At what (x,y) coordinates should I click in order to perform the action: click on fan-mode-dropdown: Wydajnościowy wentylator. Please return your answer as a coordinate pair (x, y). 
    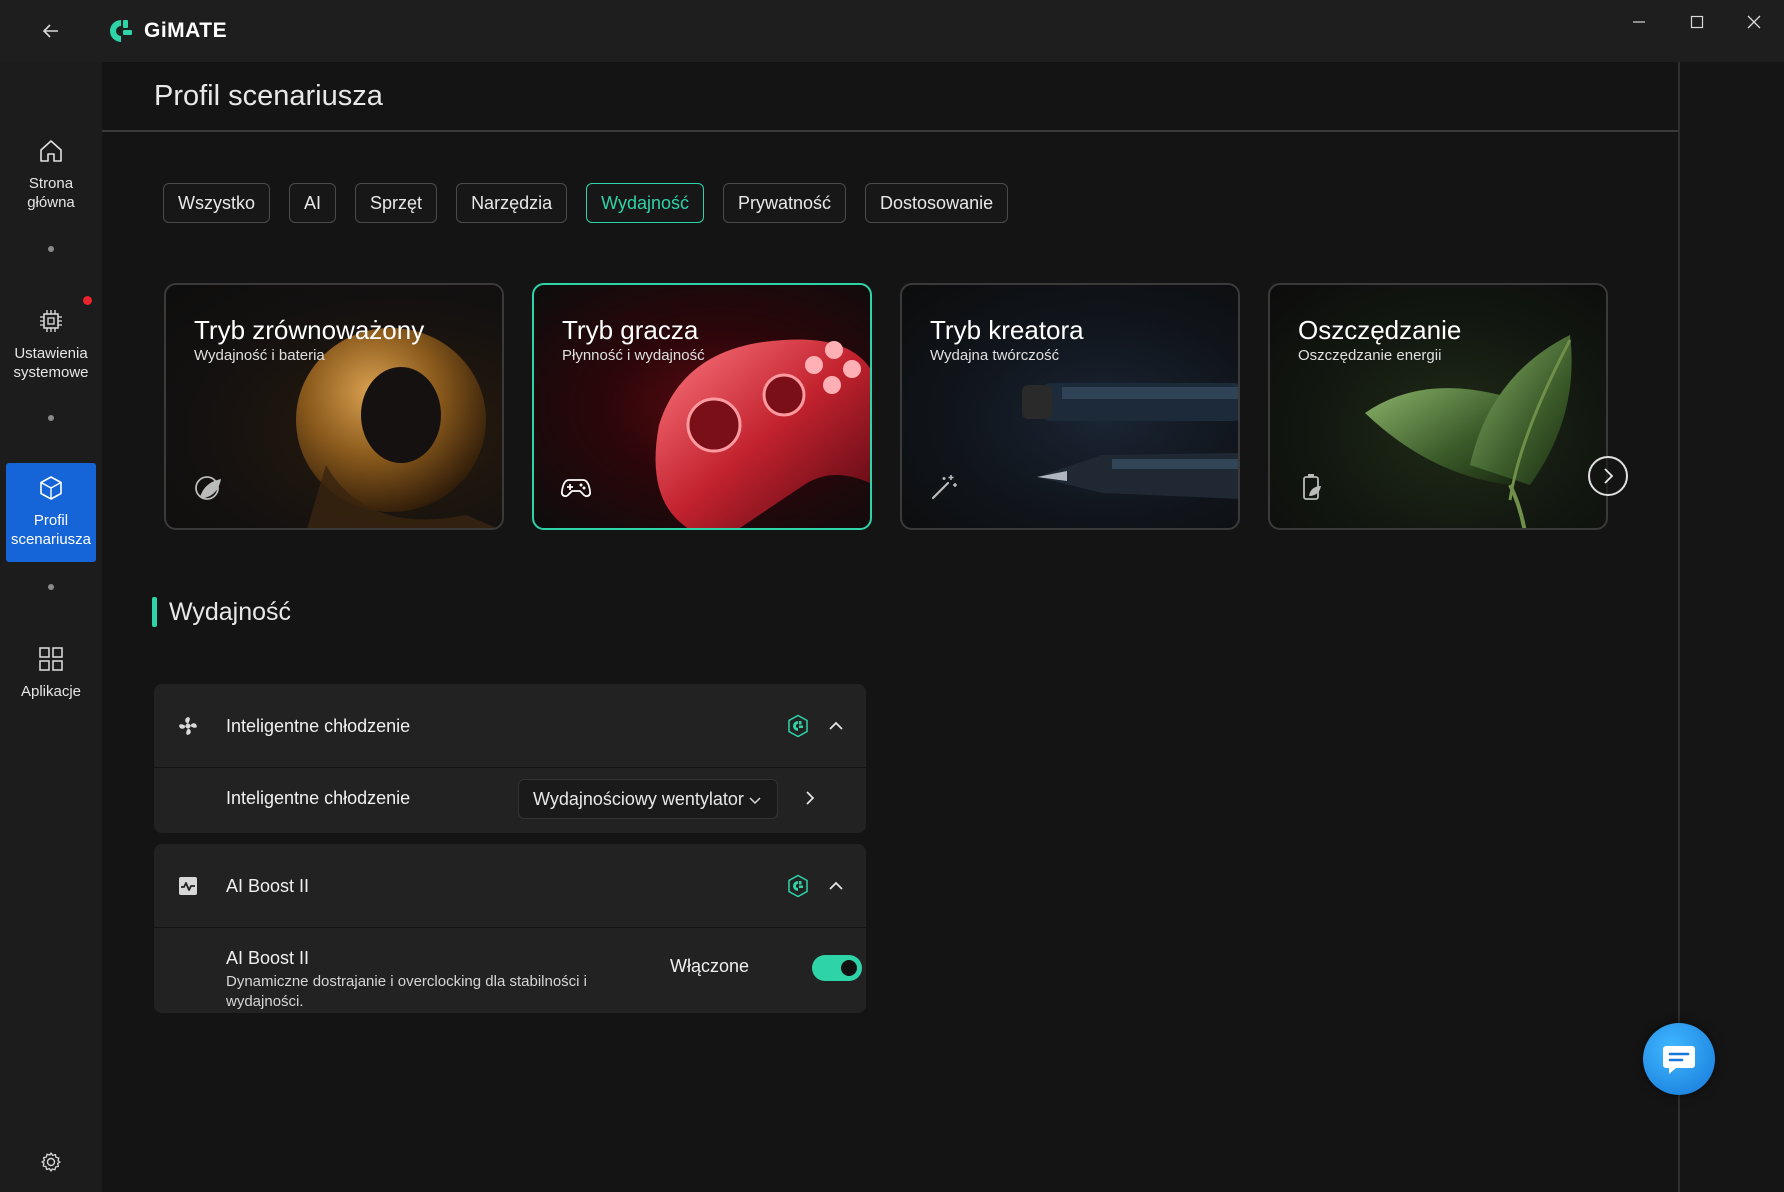
    Looking at the image, I should click on (648, 799).